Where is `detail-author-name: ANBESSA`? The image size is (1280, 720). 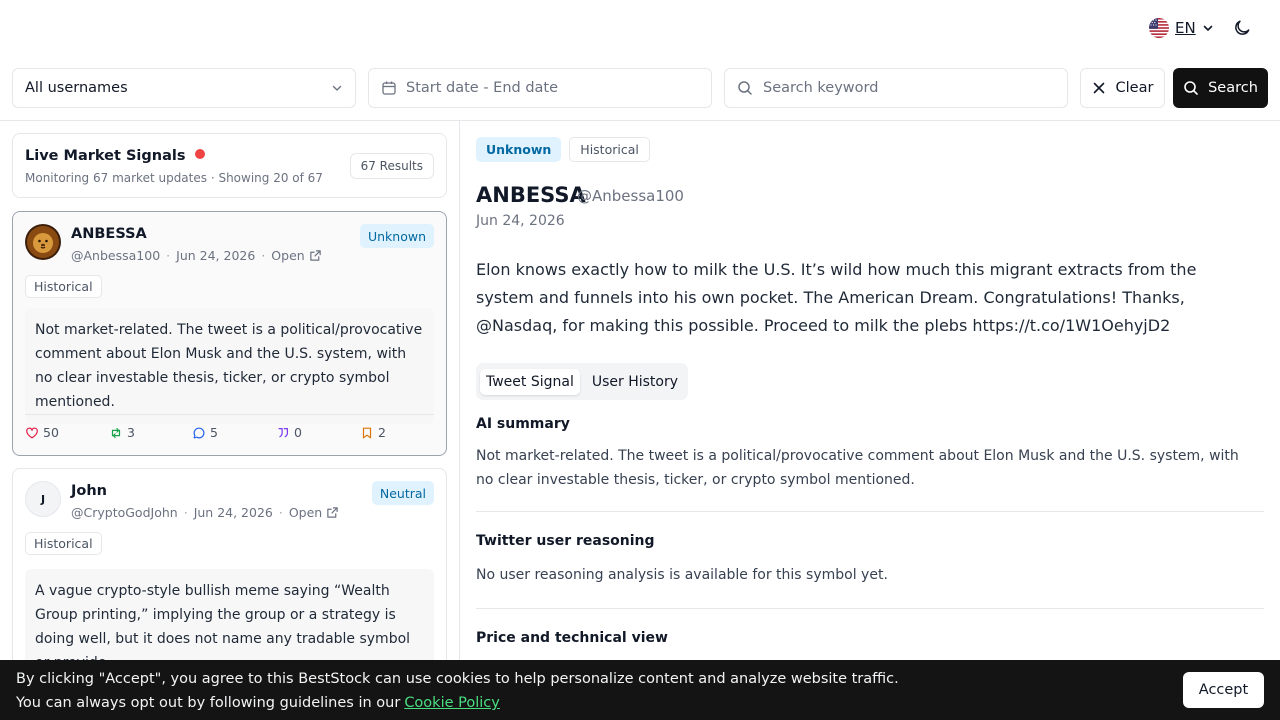 detail-author-name: ANBESSA is located at coordinates (531, 195).